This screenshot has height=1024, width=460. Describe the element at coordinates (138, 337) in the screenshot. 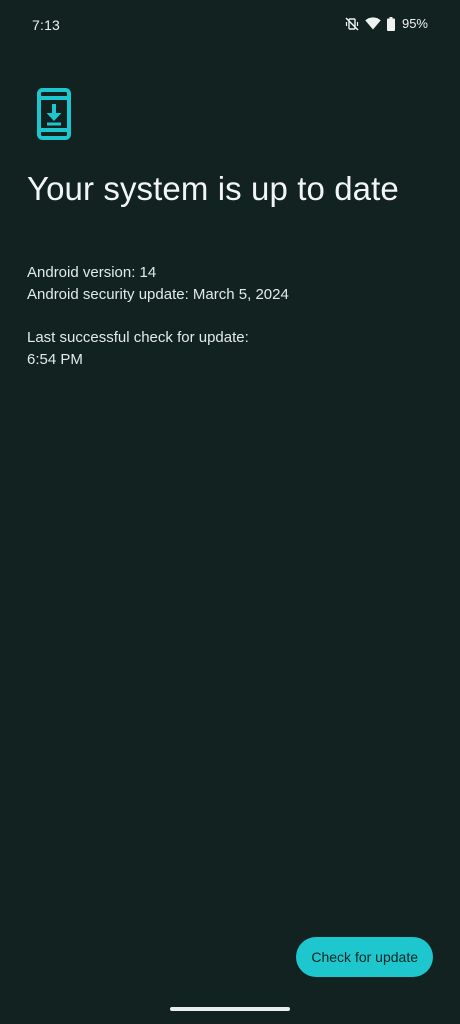

I see `last-check-label: Last successful check for update:` at that location.